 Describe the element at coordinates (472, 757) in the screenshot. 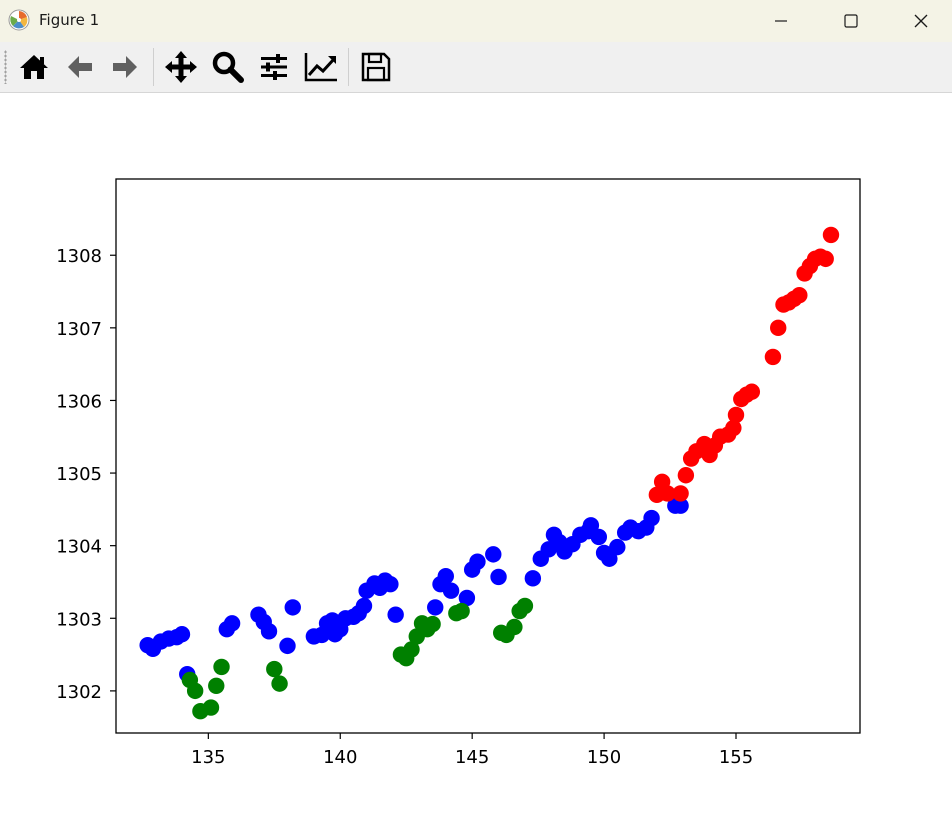

I see `x-tick-label: 145` at that location.